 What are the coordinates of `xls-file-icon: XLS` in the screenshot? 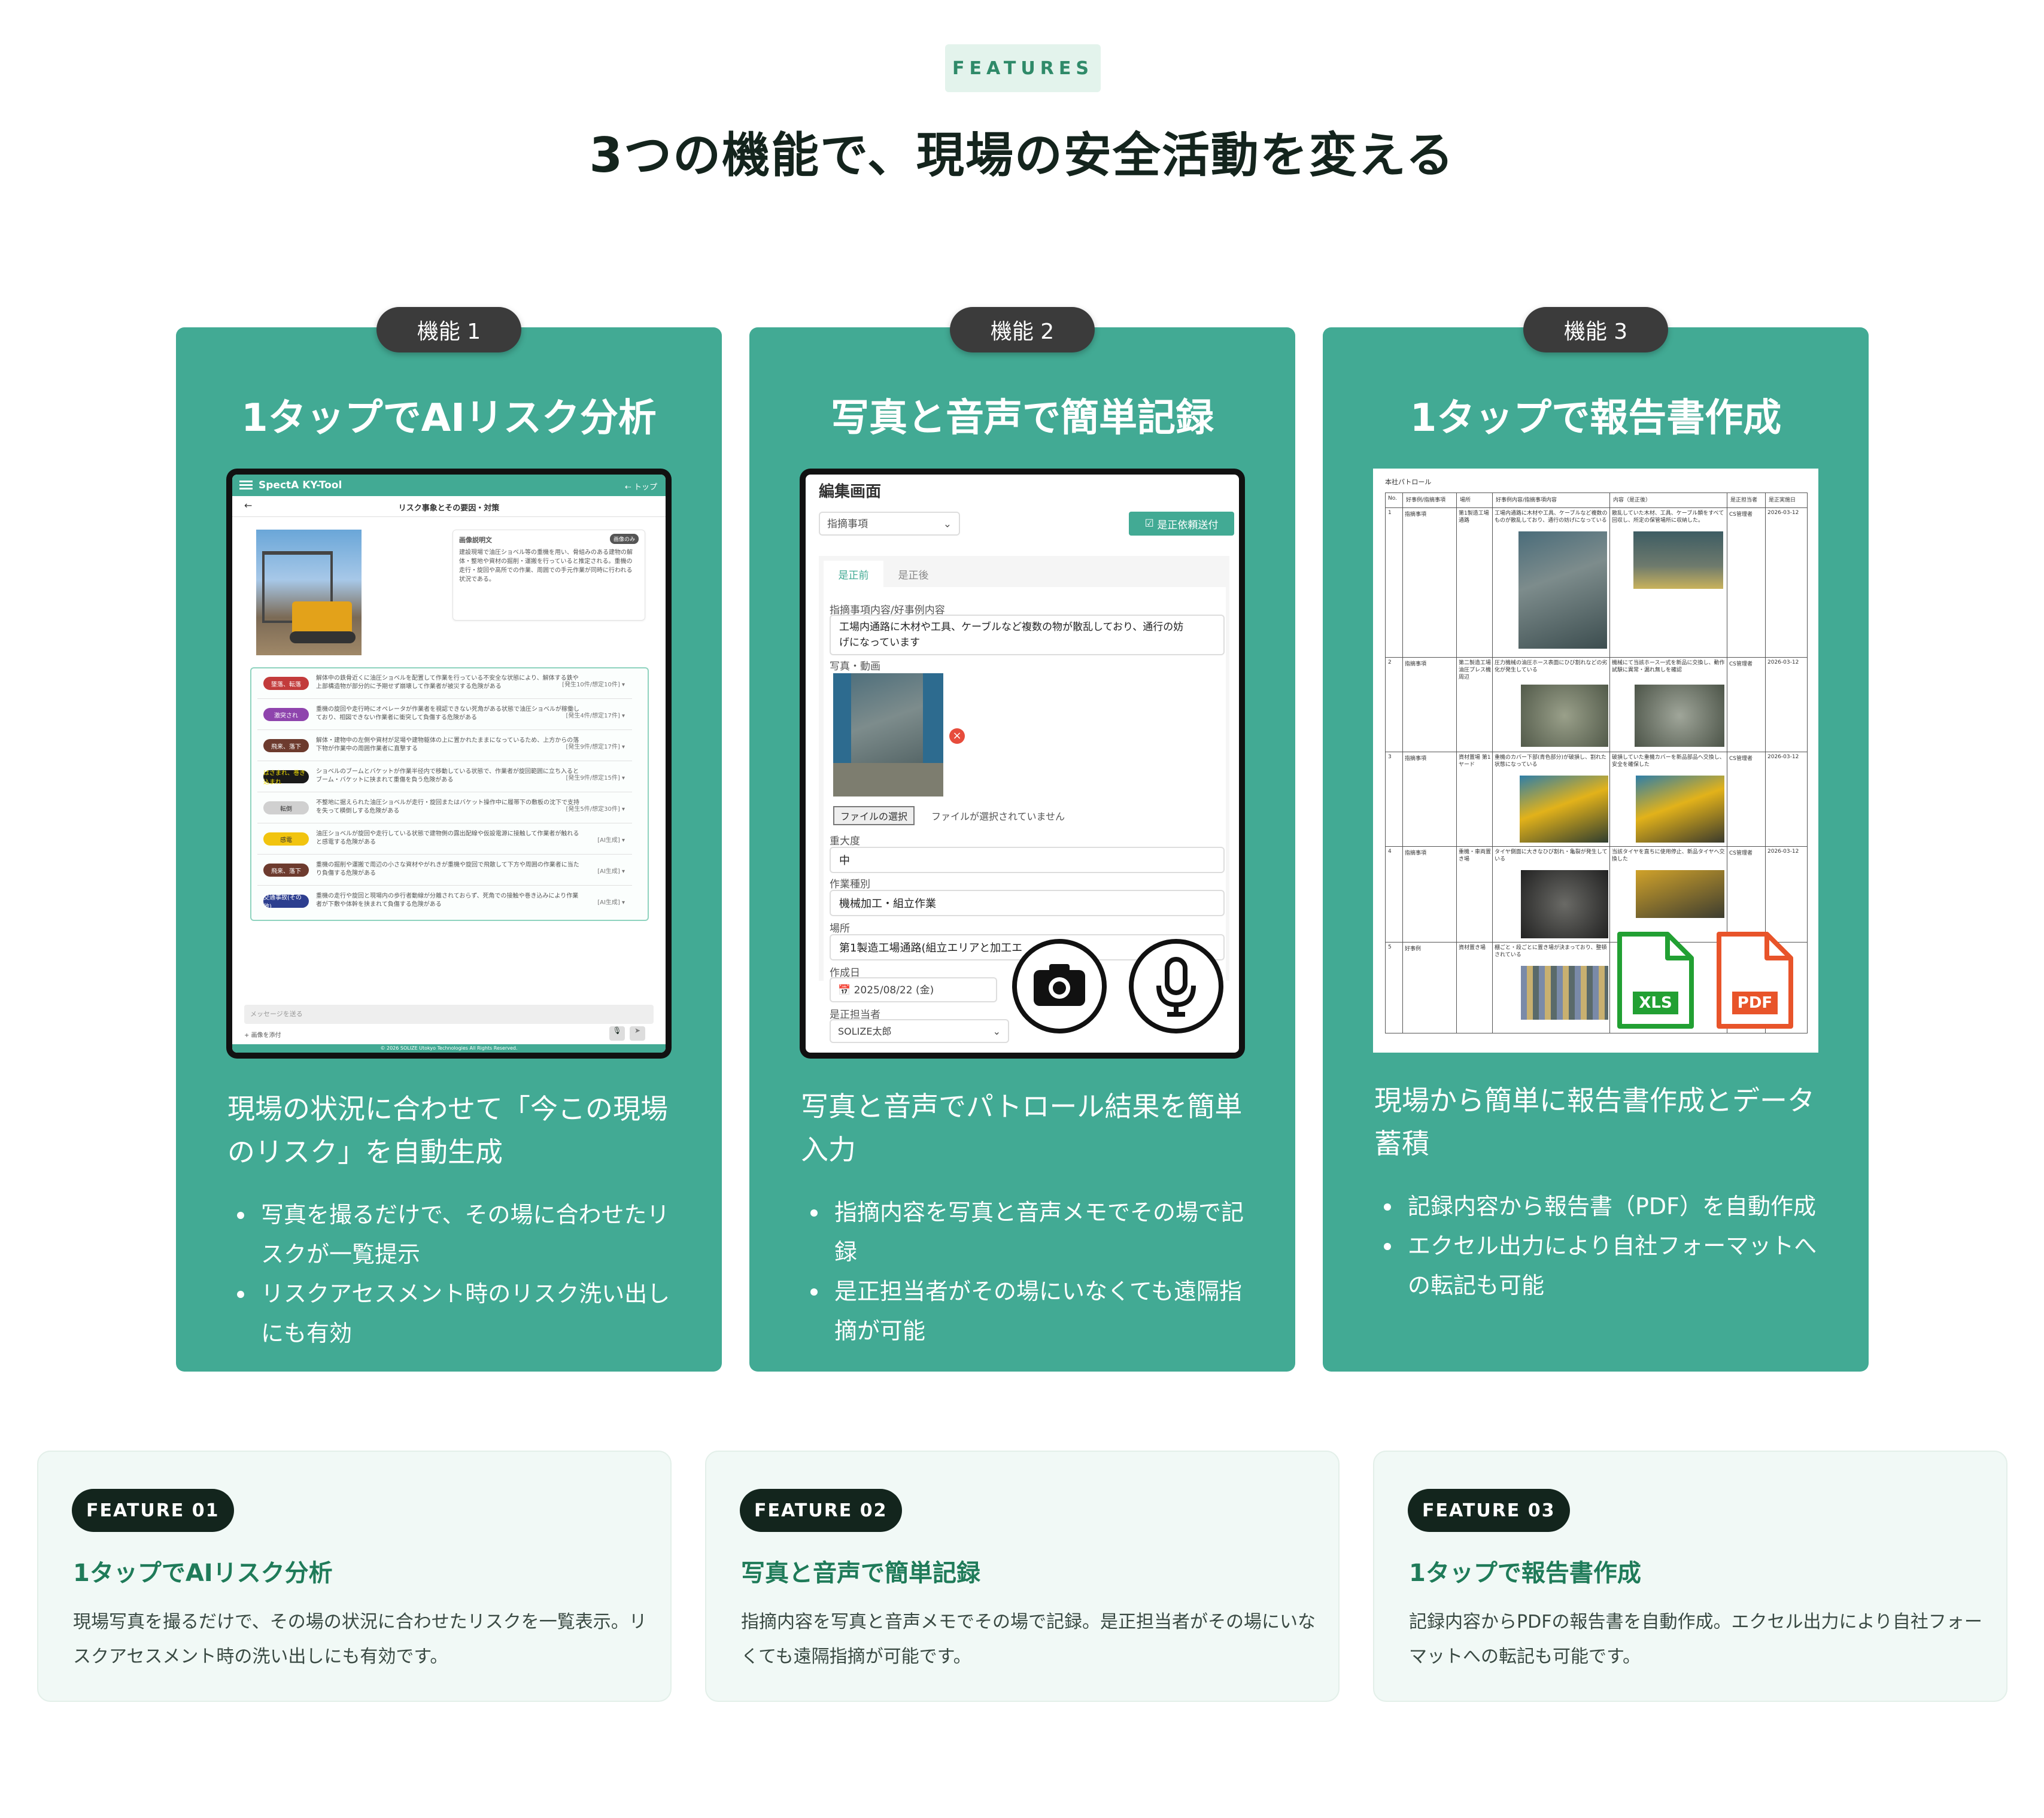 It's located at (1655, 981).